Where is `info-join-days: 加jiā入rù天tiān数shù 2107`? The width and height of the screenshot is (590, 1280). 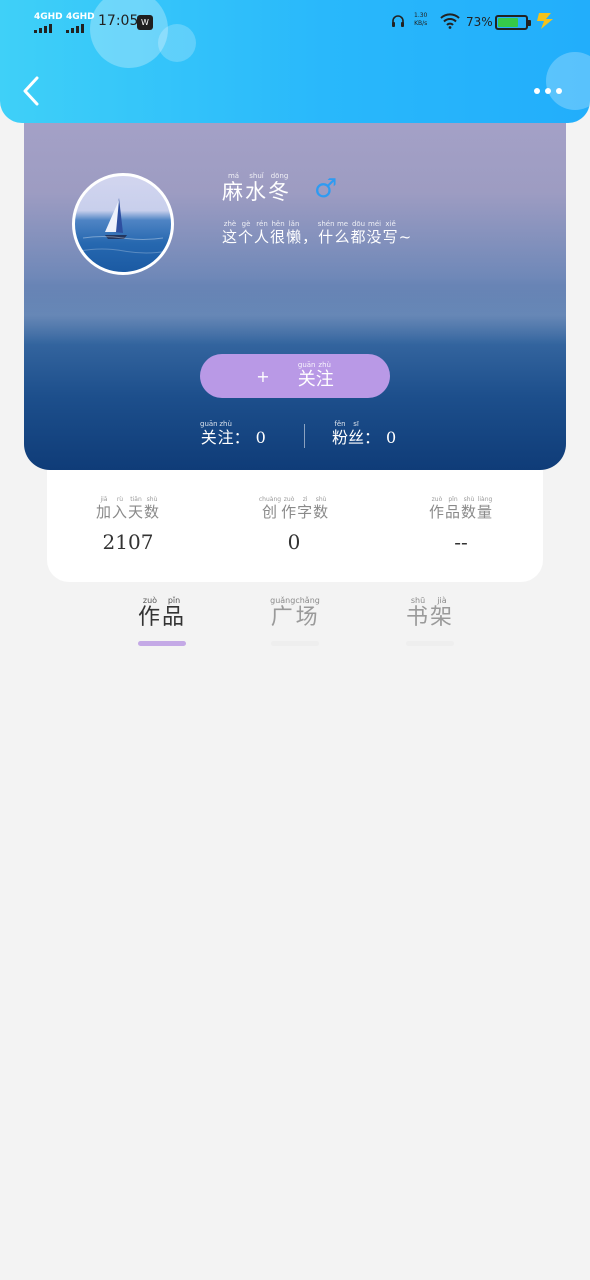 info-join-days: 加jiā入rù天tiān数shù 2107 is located at coordinates (128, 525).